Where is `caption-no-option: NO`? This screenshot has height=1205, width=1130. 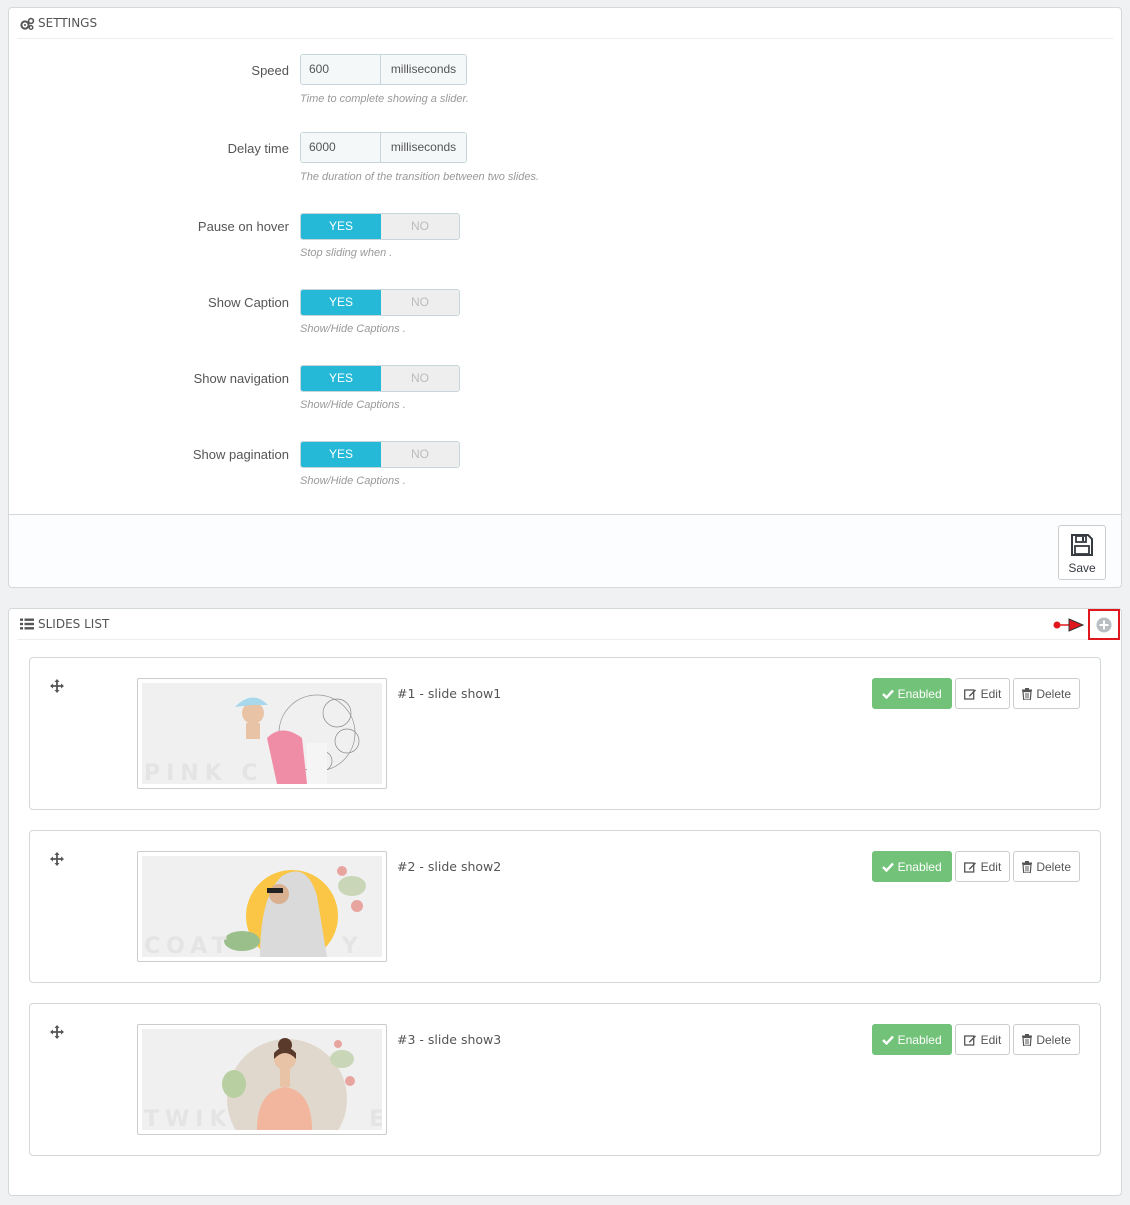
caption-no-option: NO is located at coordinates (420, 302).